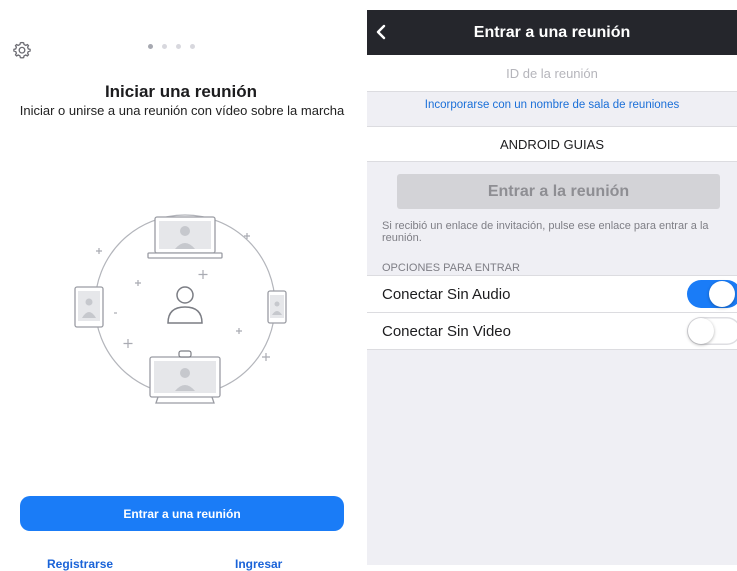 Image resolution: width=737 pixels, height=571 pixels. Describe the element at coordinates (185, 237) in the screenshot. I see `laptop-icon` at that location.